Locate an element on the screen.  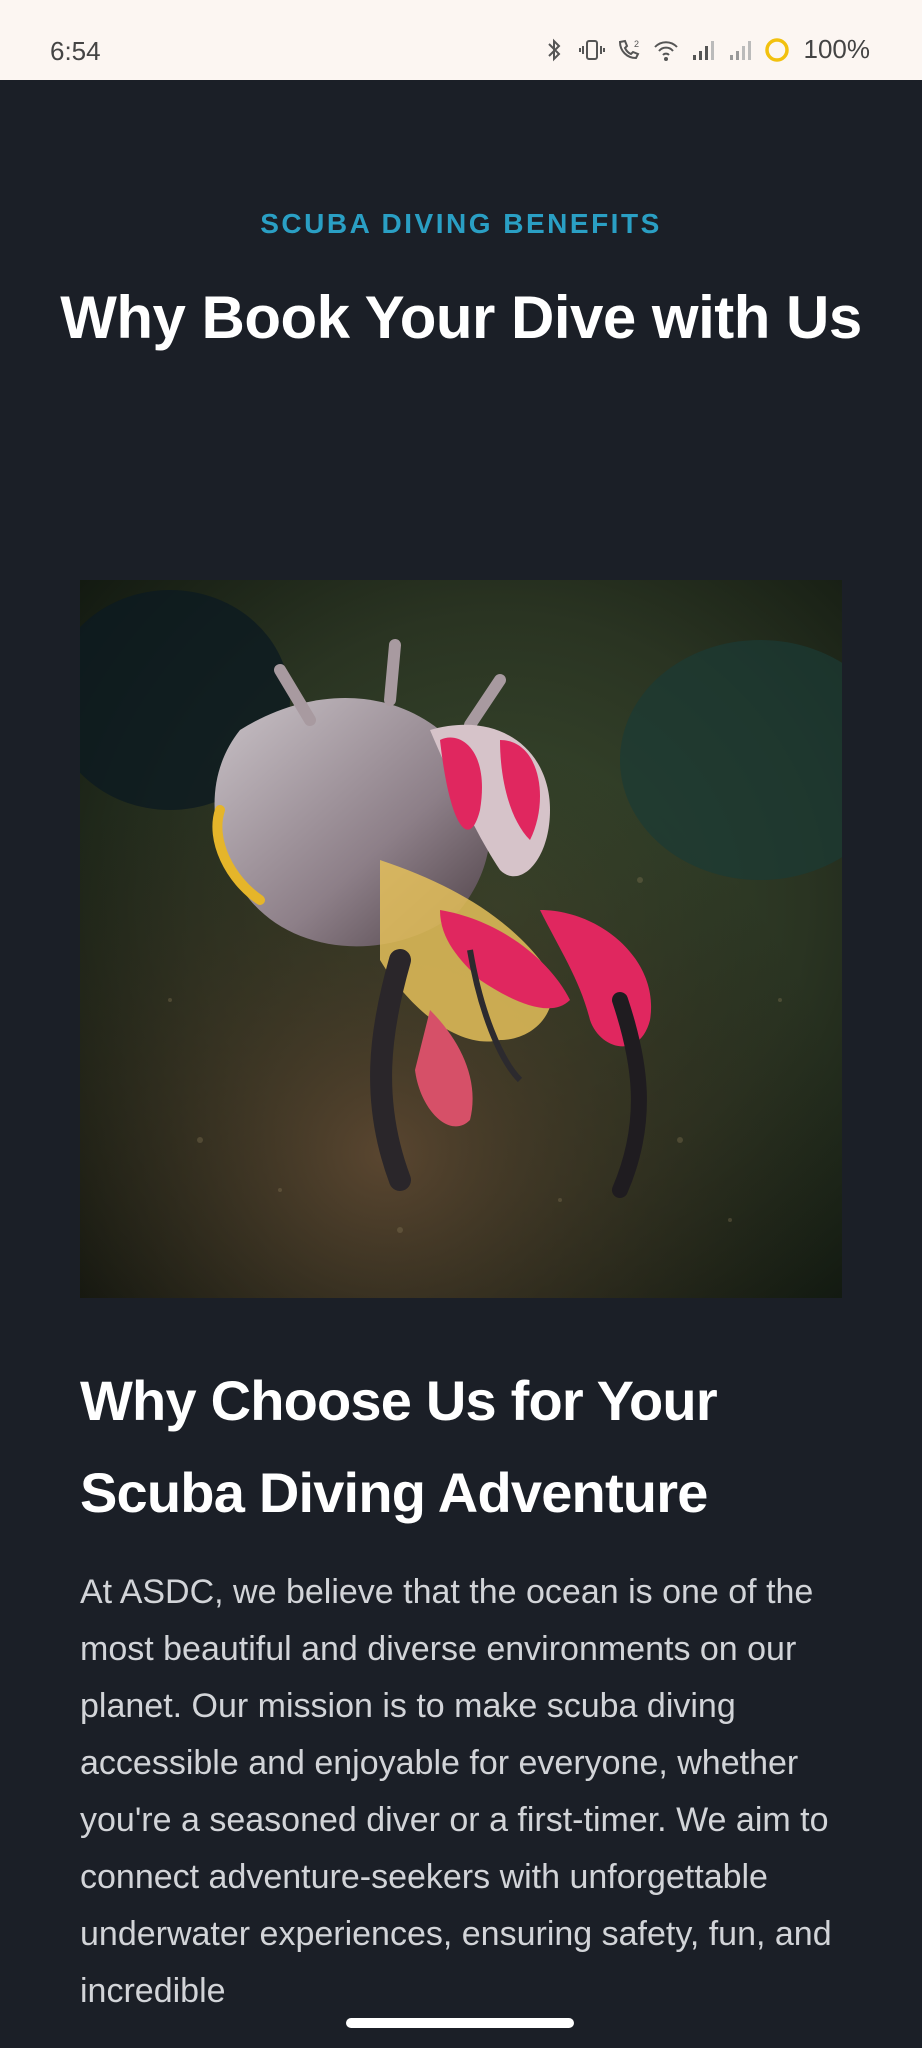
bluetooth-icon is located at coordinates (555, 50).